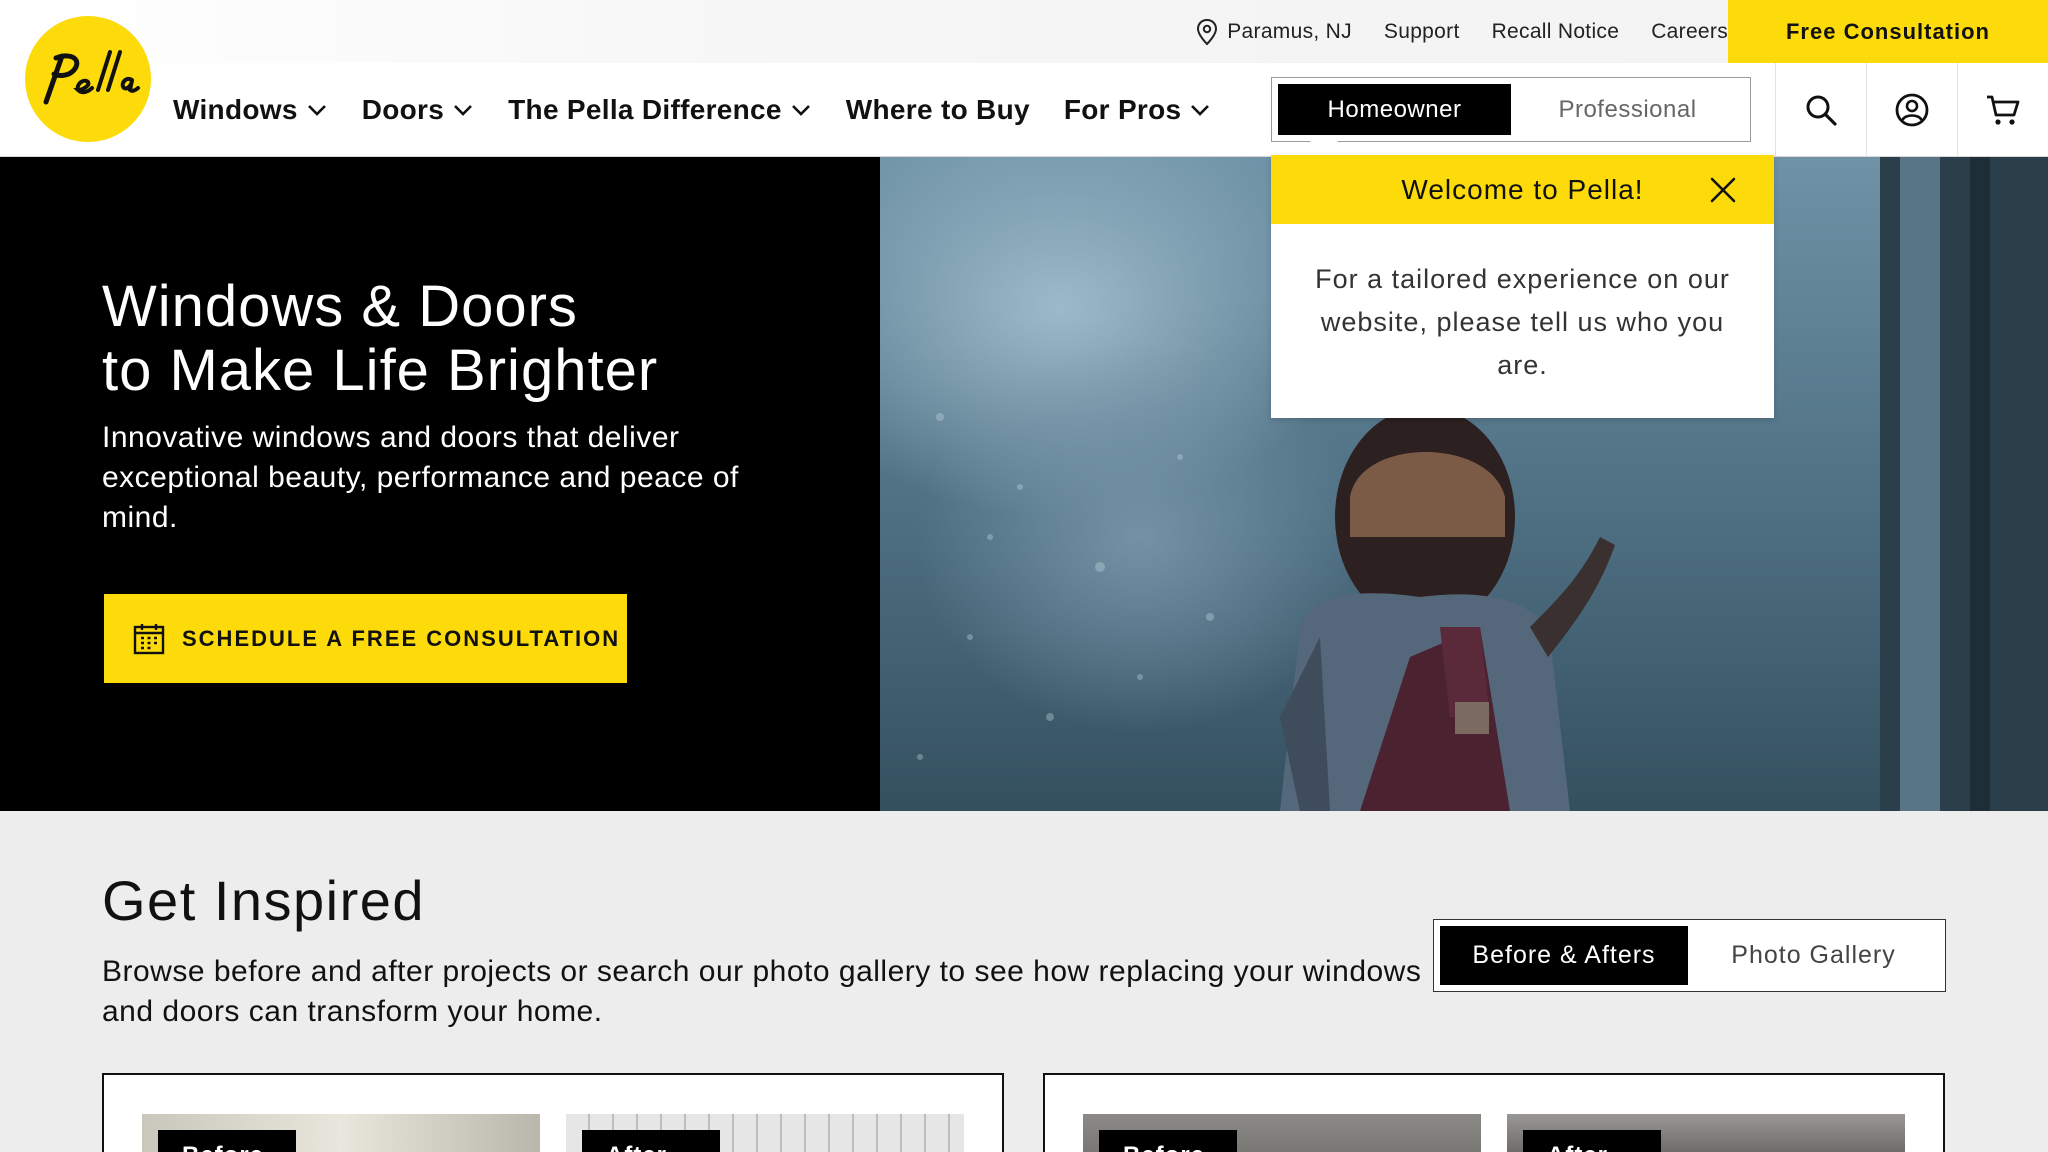 The height and width of the screenshot is (1152, 2048). I want to click on free-consultation-button: Free Consultation, so click(1888, 31).